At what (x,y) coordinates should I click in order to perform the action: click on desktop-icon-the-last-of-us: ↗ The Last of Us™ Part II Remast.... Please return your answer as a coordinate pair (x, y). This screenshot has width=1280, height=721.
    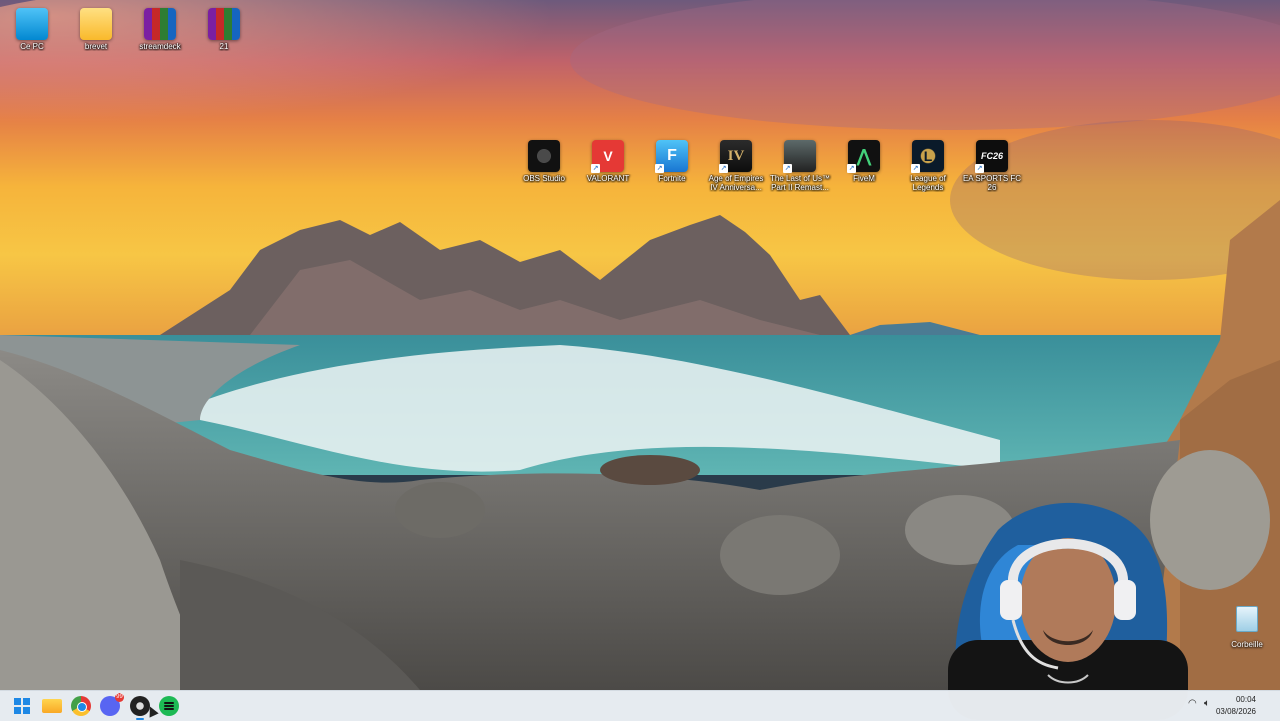
    Looking at the image, I should click on (800, 163).